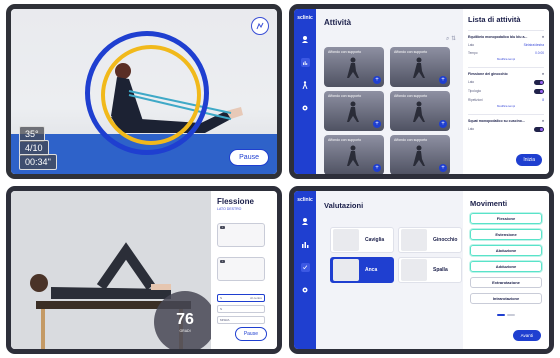  Describe the element at coordinates (414, 270) in the screenshot. I see `shoulder-icon` at that location.